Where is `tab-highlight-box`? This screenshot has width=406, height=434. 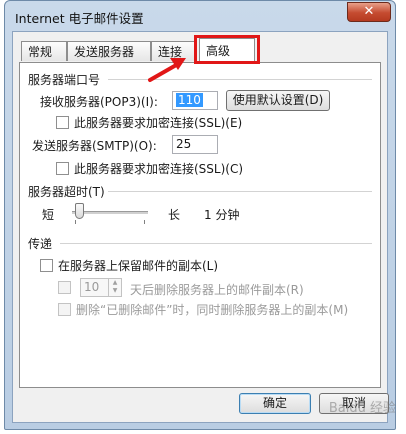
tab-highlight-box is located at coordinates (227, 49).